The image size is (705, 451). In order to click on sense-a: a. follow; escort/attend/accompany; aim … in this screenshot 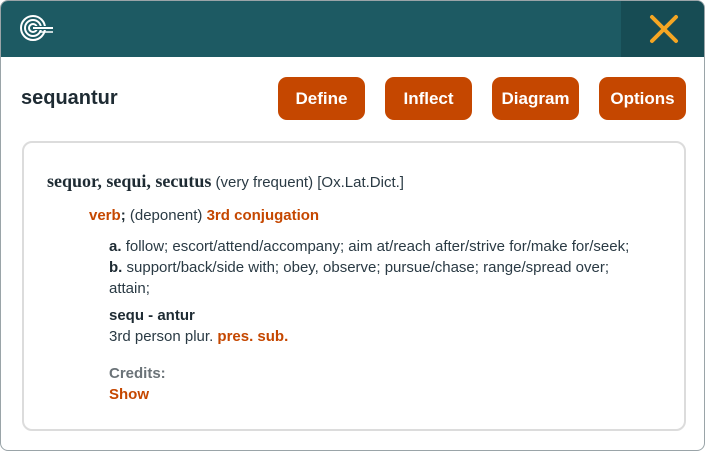, I will do `click(381, 246)`.